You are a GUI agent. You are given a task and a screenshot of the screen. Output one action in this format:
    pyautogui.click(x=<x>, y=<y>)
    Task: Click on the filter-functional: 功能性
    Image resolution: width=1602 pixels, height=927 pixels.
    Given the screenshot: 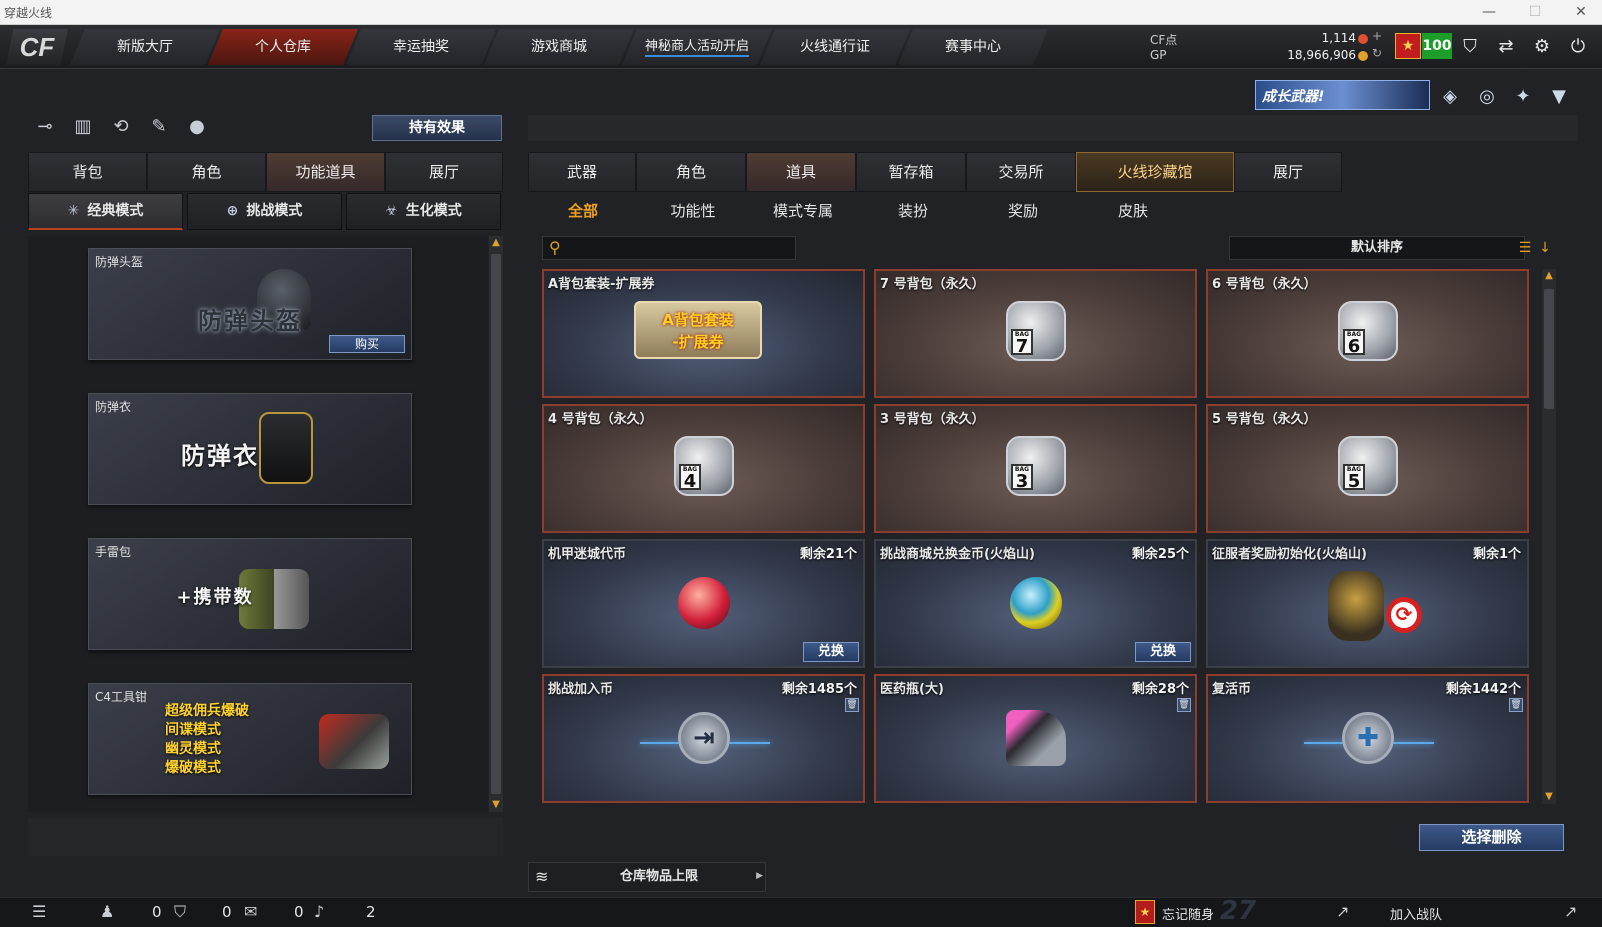 What is the action you would take?
    pyautogui.click(x=693, y=211)
    